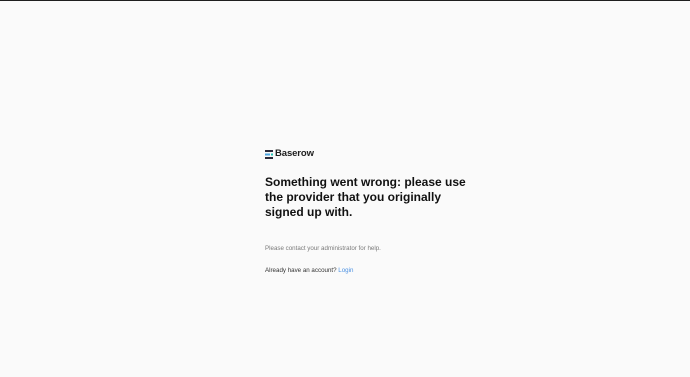 The width and height of the screenshot is (690, 377). What do you see at coordinates (269, 154) in the screenshot?
I see `baserow-logo-icon` at bounding box center [269, 154].